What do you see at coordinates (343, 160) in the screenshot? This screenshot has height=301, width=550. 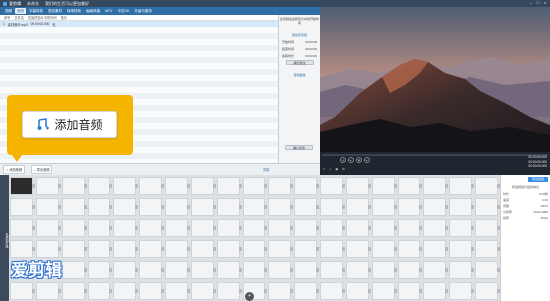 I see `previous-icon: ◂` at bounding box center [343, 160].